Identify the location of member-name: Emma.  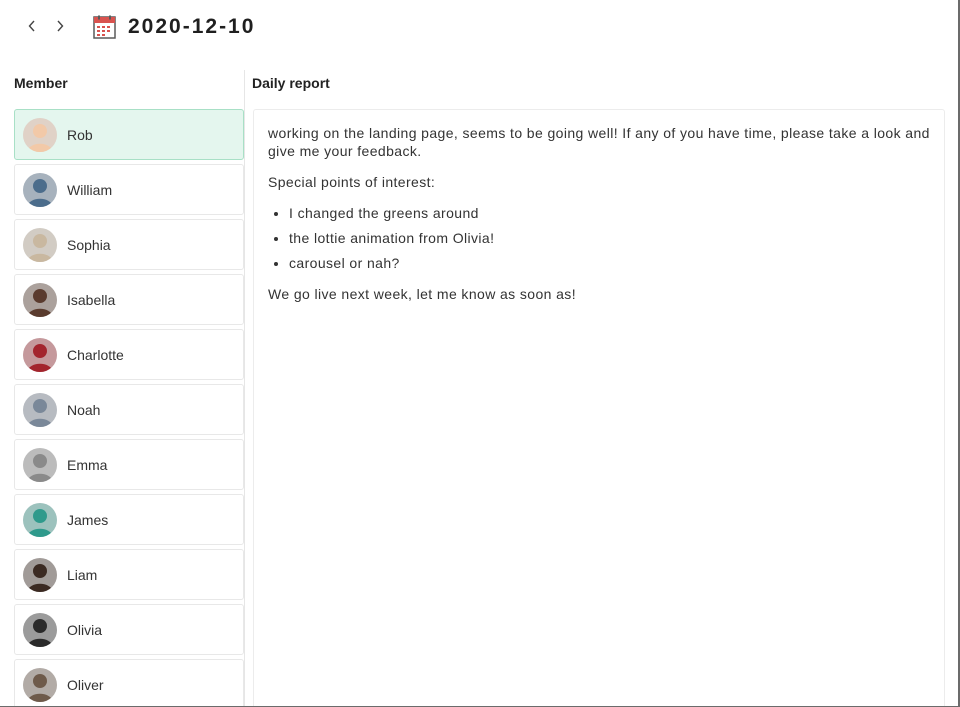
(87, 464).